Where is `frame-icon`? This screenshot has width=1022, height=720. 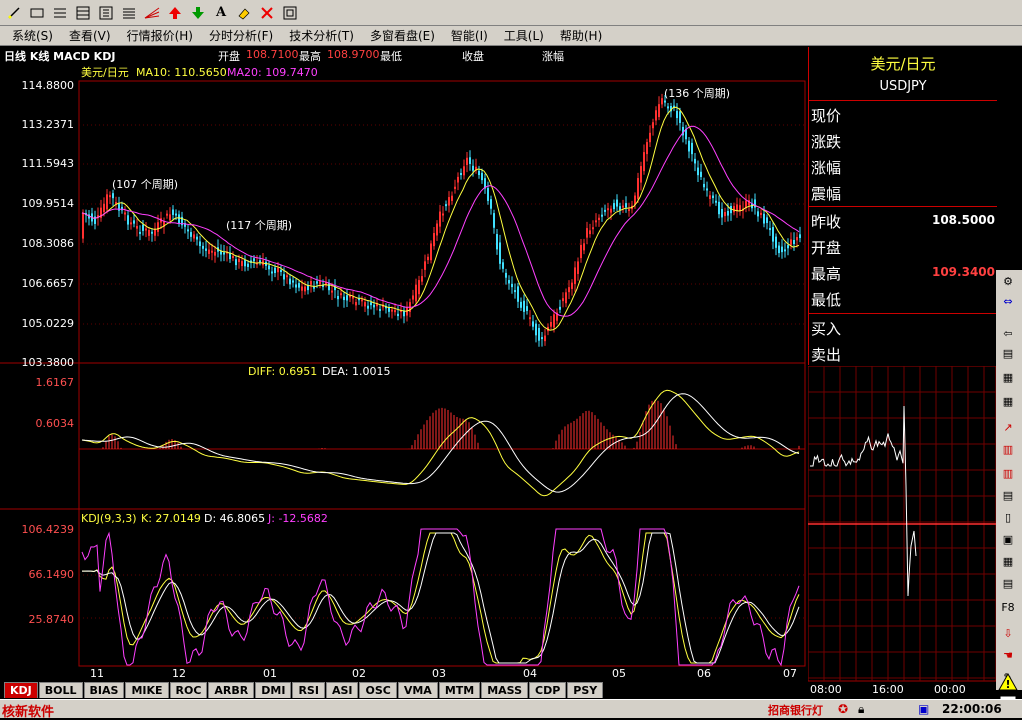 frame-icon is located at coordinates (290, 13).